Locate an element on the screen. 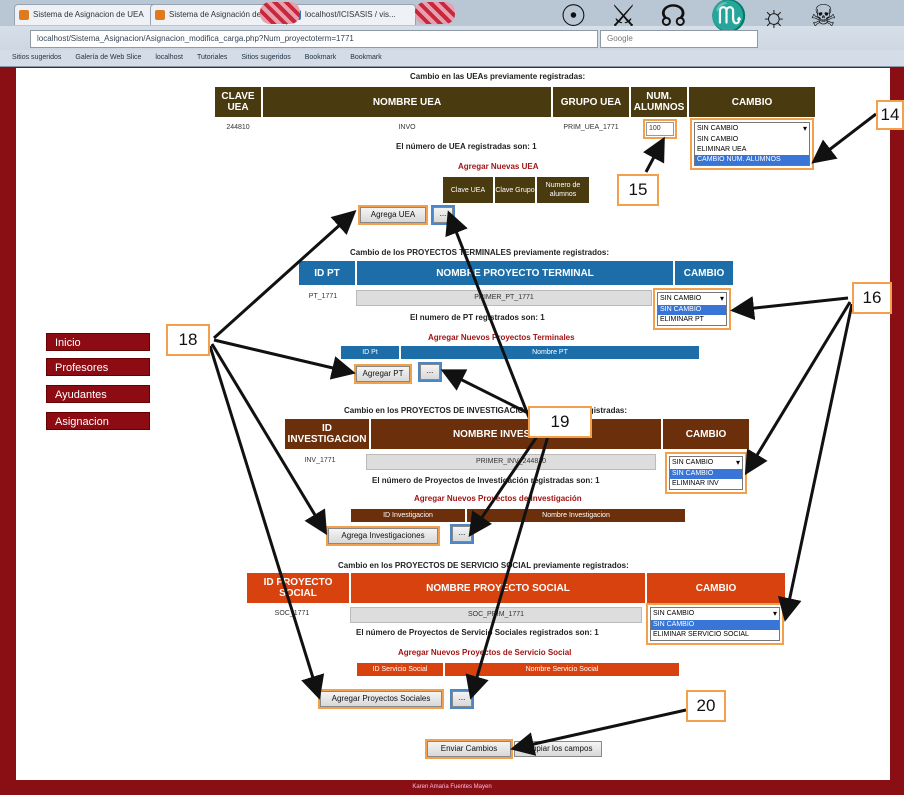  arrow-18-a is located at coordinates (284, 274).